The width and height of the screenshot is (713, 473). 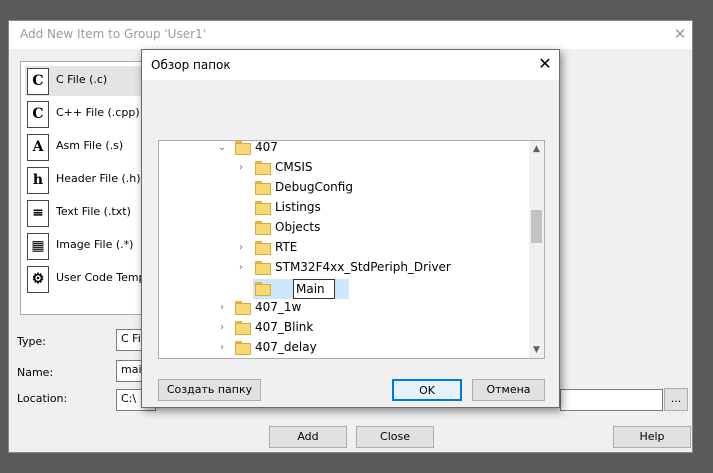 I want to click on tree-item-rte: › RTE, so click(x=344, y=248).